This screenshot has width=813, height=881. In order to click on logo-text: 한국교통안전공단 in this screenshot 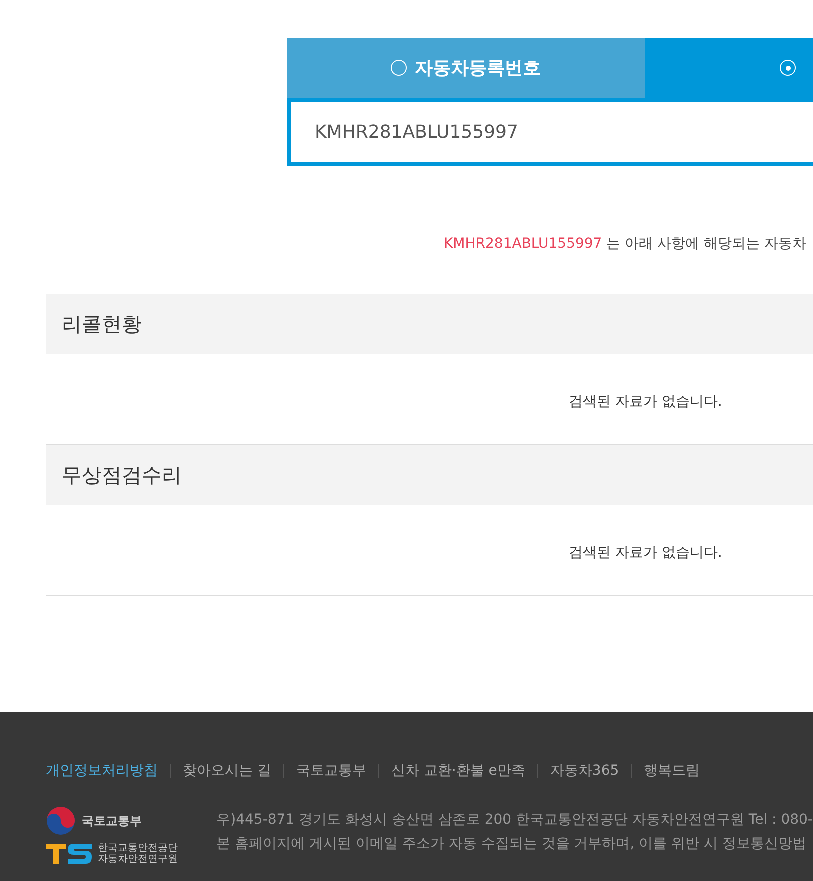, I will do `click(138, 848)`.